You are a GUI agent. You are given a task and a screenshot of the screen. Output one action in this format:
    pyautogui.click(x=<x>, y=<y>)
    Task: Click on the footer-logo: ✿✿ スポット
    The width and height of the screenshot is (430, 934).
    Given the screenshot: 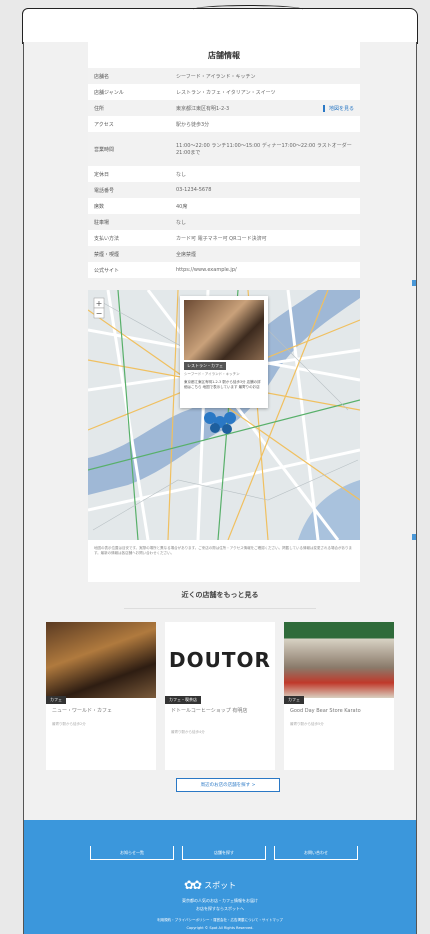 What is the action you would take?
    pyautogui.click(x=210, y=885)
    